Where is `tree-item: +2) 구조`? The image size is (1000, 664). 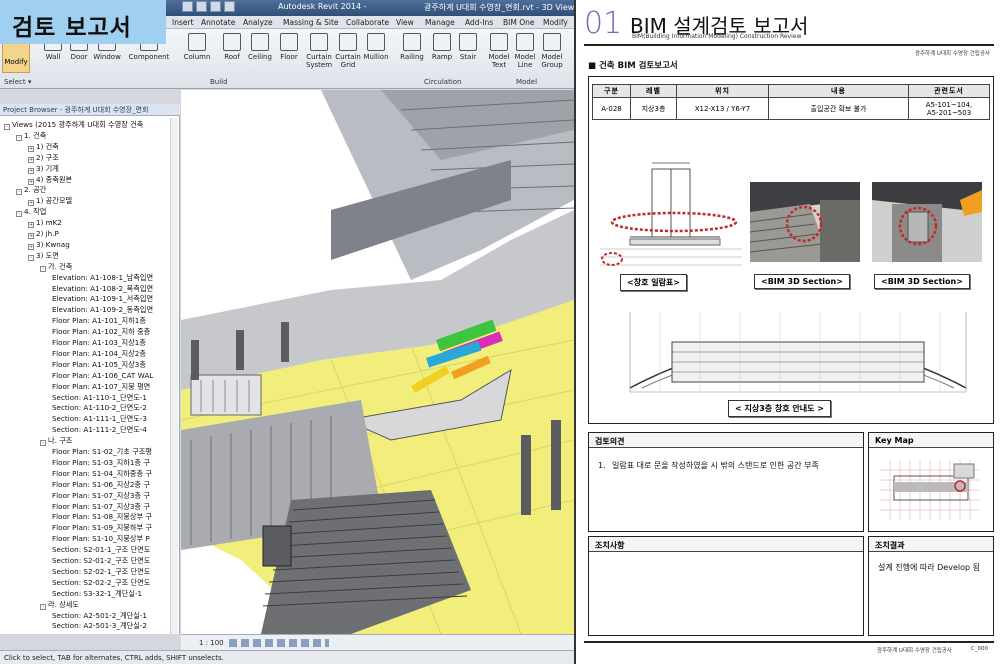 tree-item: +2) 구조 is located at coordinates (43, 158).